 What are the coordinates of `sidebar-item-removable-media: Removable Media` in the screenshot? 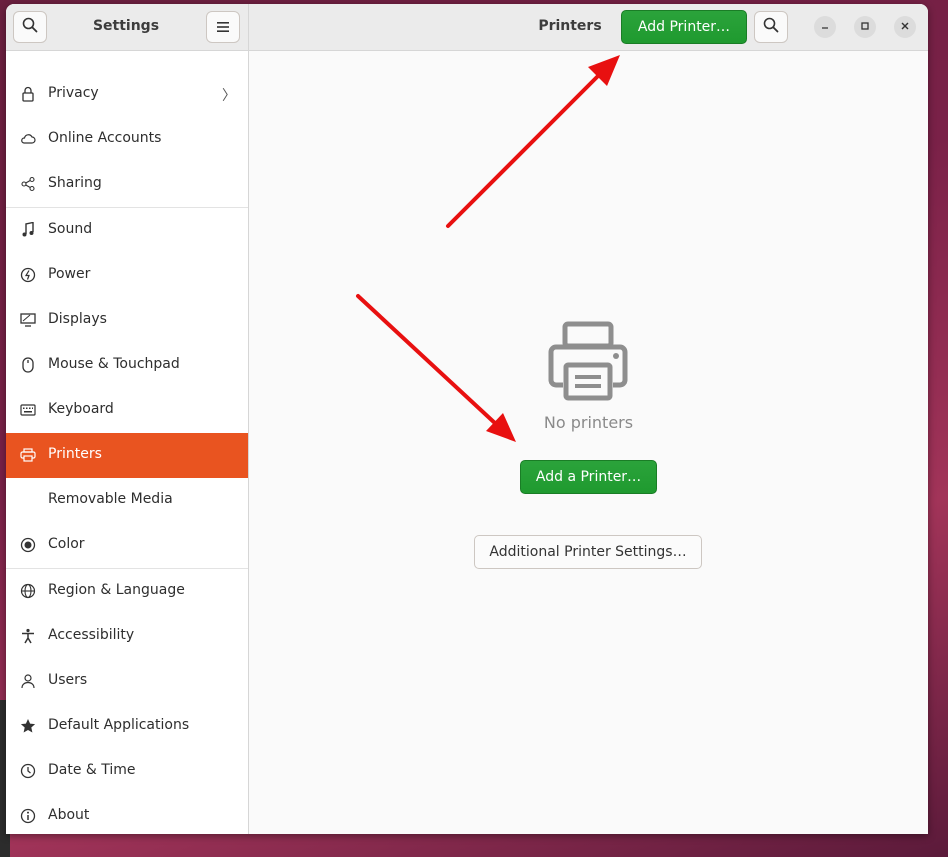 It's located at (127, 500).